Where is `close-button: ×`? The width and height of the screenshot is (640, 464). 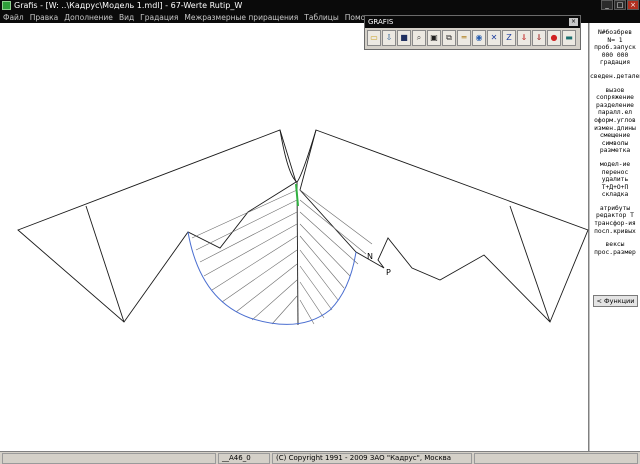
close-button: × is located at coordinates (633, 5).